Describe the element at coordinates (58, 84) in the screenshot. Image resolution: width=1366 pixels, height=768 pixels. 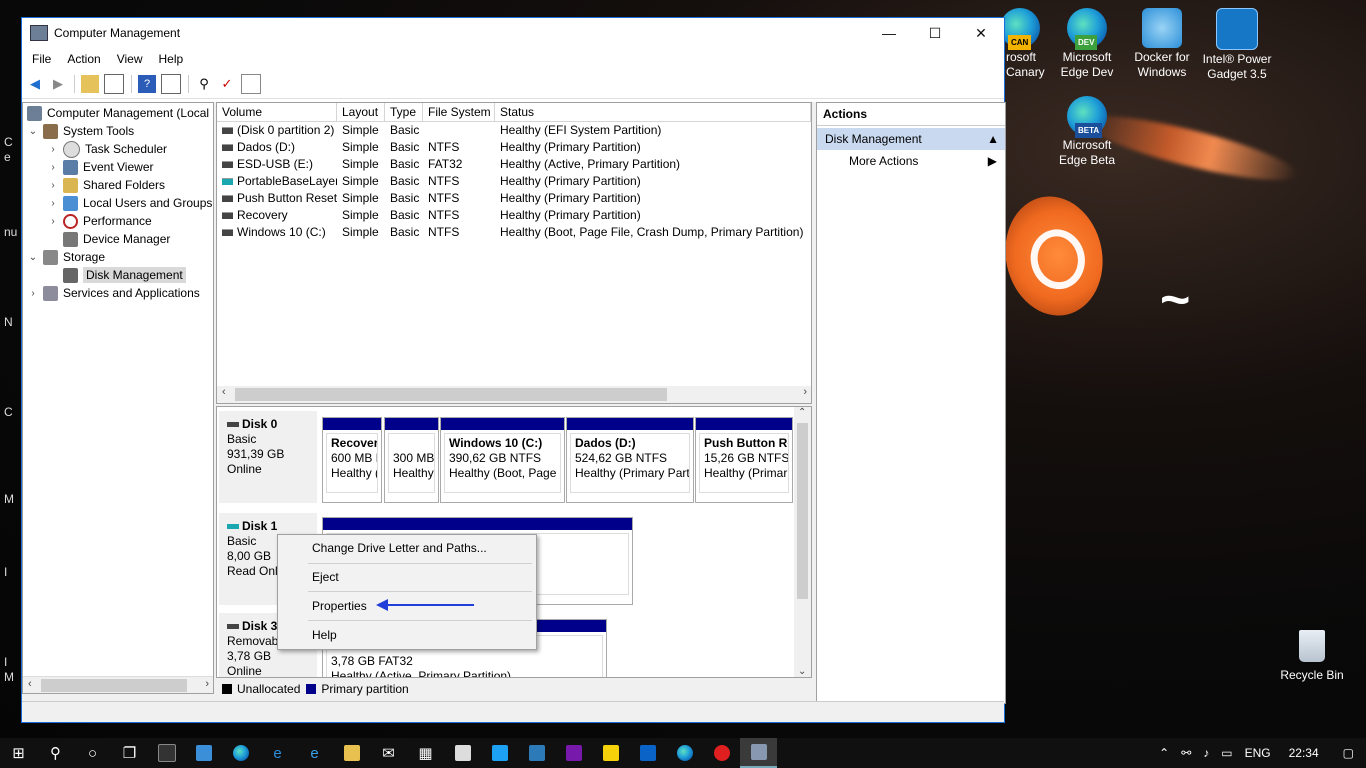
I see `forward-icon: ▶` at that location.